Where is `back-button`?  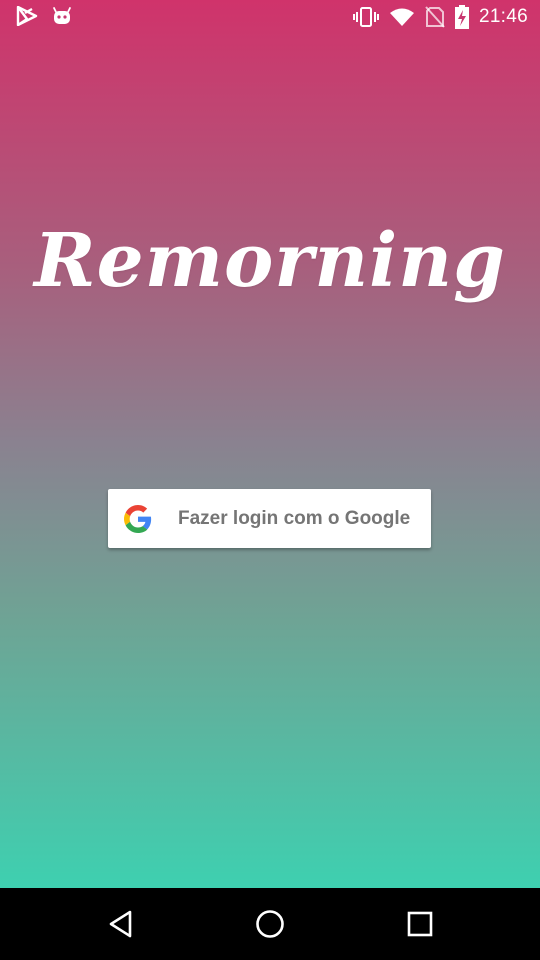
back-button is located at coordinates (121, 924).